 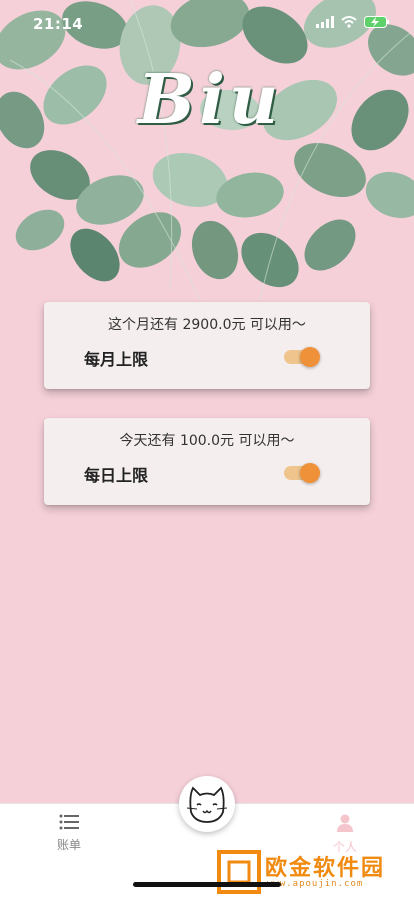 I want to click on app-logo: Biu, so click(x=210, y=105).